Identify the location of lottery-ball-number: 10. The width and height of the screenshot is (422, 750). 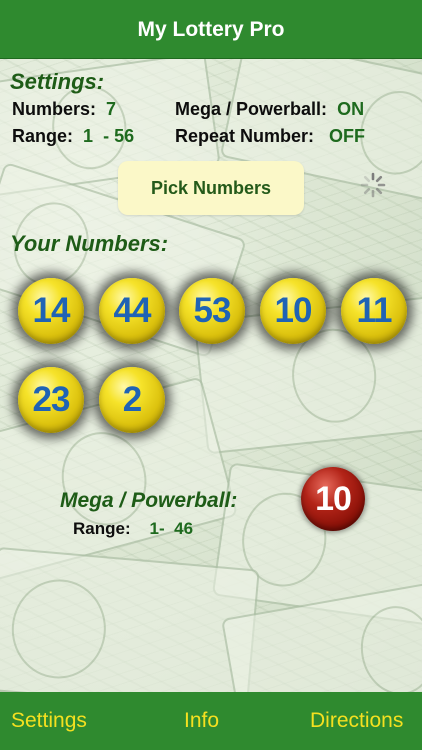
(293, 310).